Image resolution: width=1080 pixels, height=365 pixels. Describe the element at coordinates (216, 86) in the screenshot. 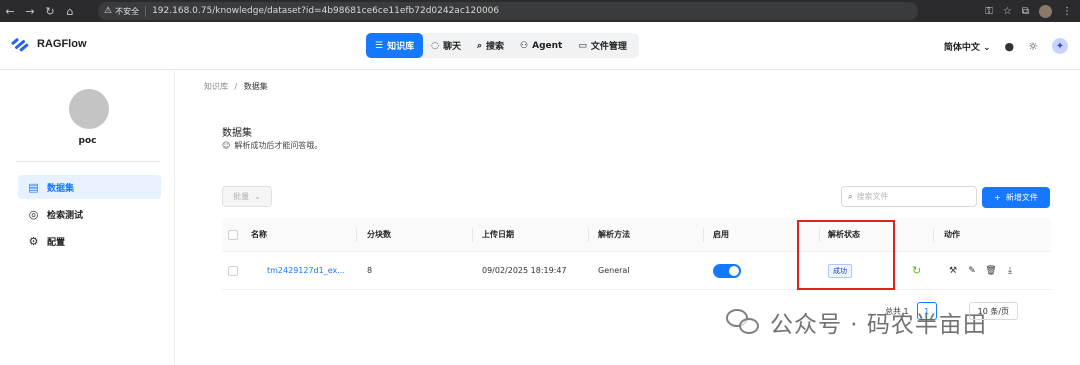

I see `breadcrumb-parent: 知识库` at that location.